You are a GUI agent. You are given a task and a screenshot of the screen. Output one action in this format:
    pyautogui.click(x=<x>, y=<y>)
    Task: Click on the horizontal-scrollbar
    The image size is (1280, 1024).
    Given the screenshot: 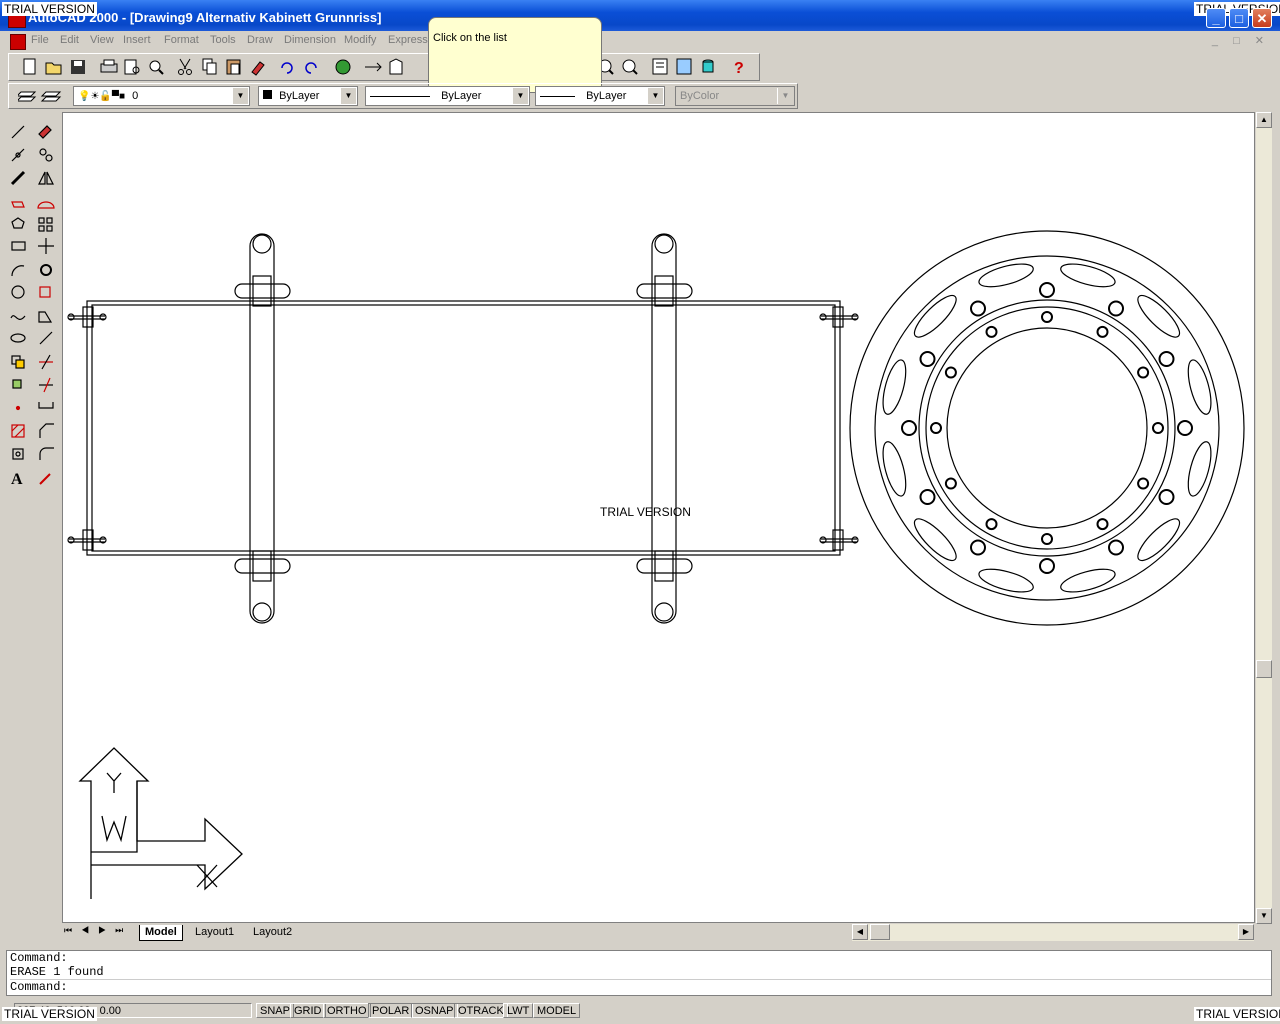 What is the action you would take?
    pyautogui.click(x=1053, y=932)
    